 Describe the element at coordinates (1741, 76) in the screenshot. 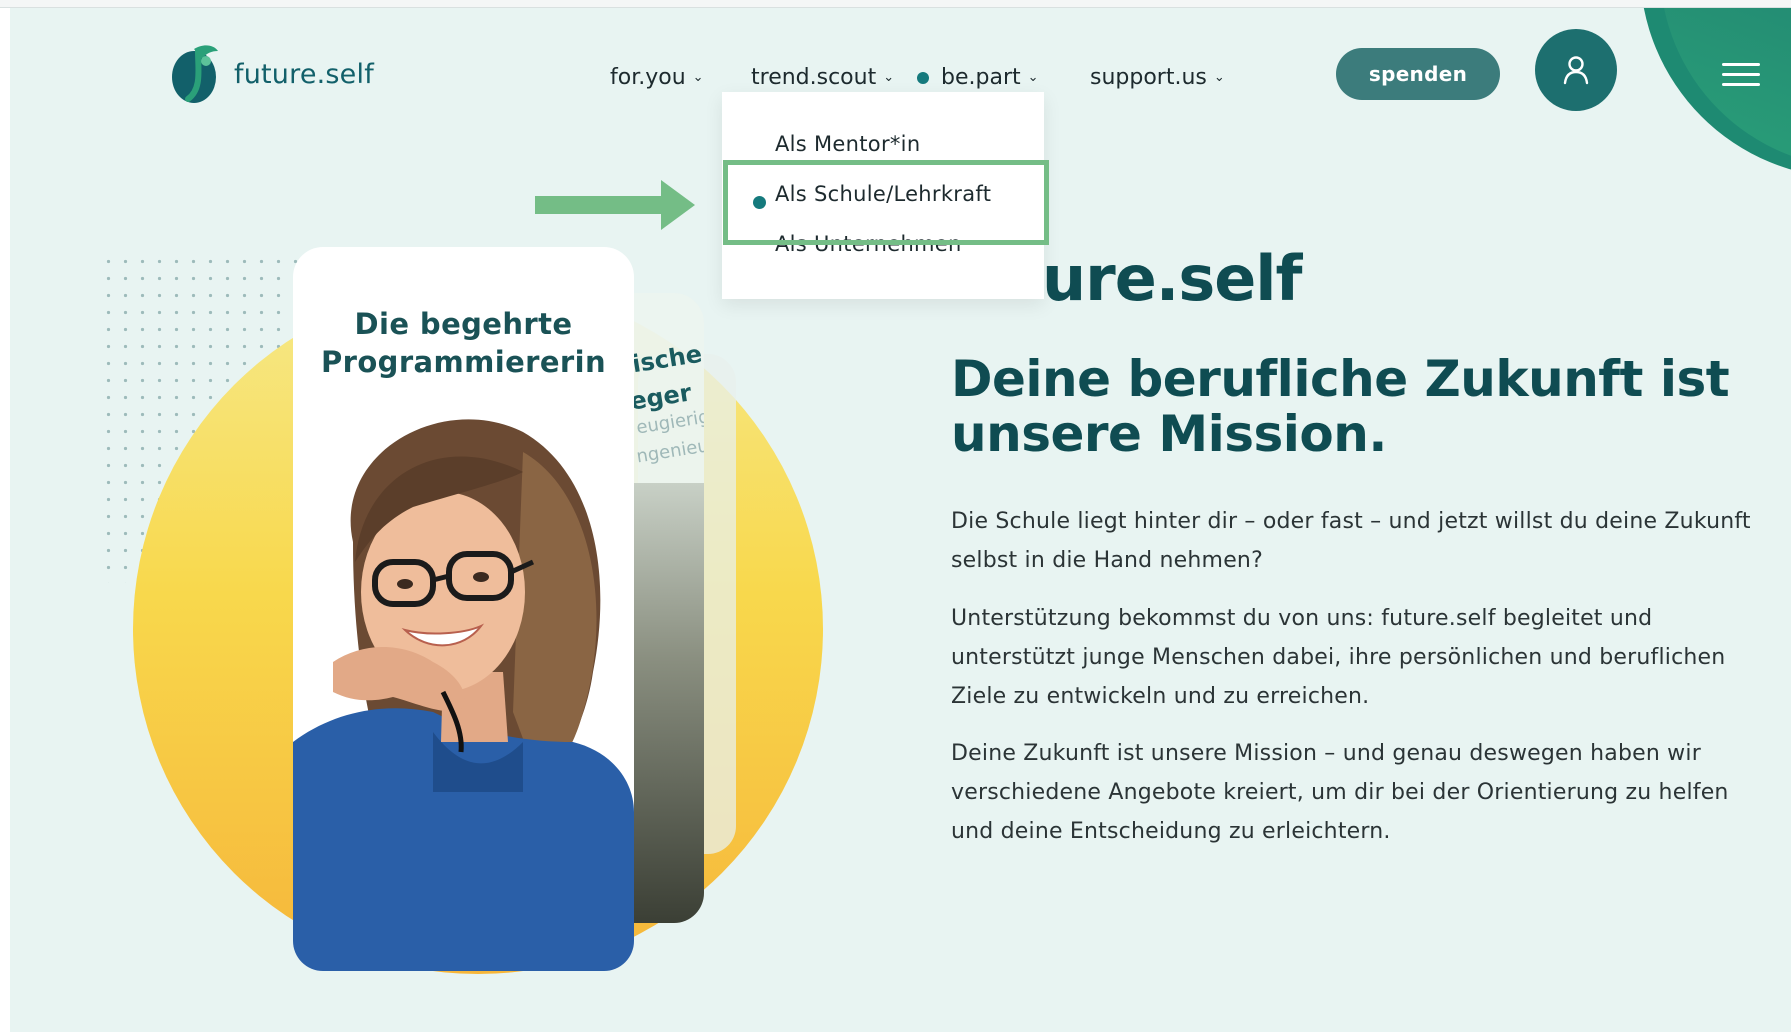

I see `hamburger-menu-icon` at that location.